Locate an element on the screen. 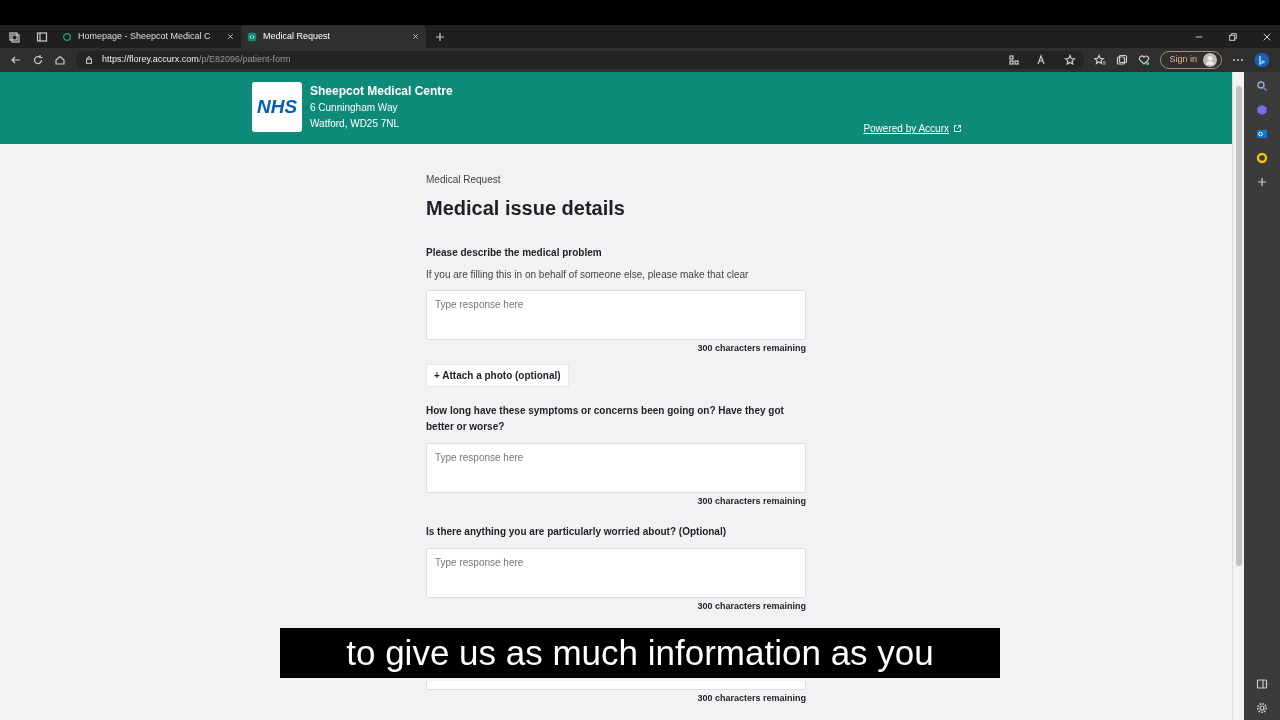 The height and width of the screenshot is (720, 1280). add-icon is located at coordinates (1262, 182).